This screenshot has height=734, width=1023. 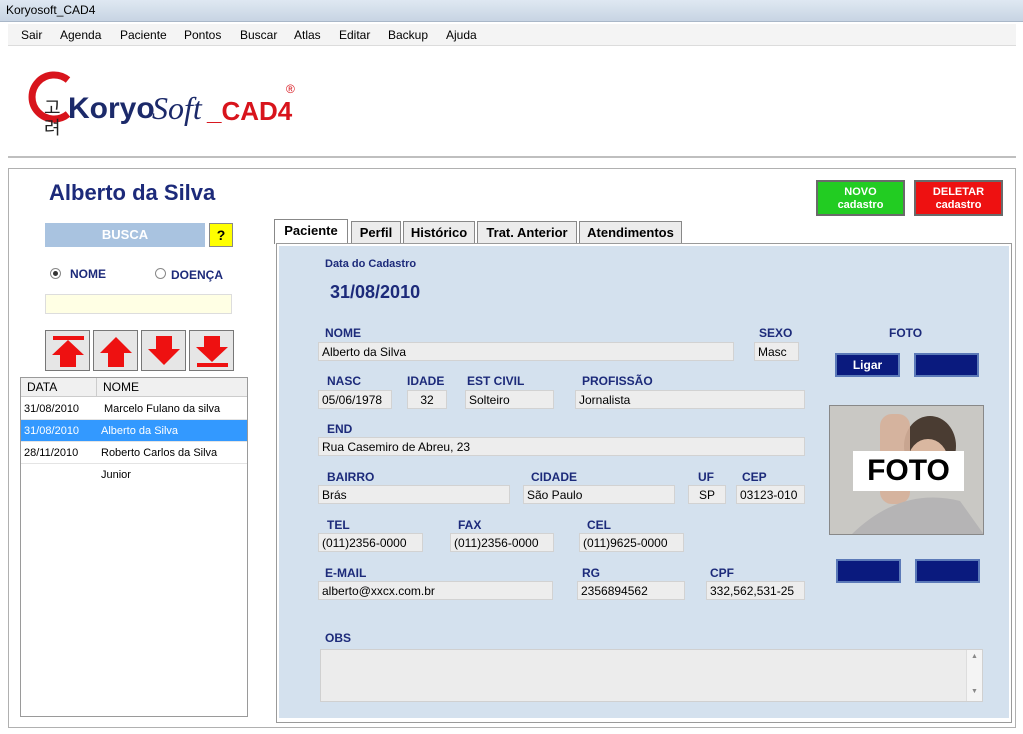 What do you see at coordinates (509, 399) in the screenshot?
I see `estcivil-field: Solteiro` at bounding box center [509, 399].